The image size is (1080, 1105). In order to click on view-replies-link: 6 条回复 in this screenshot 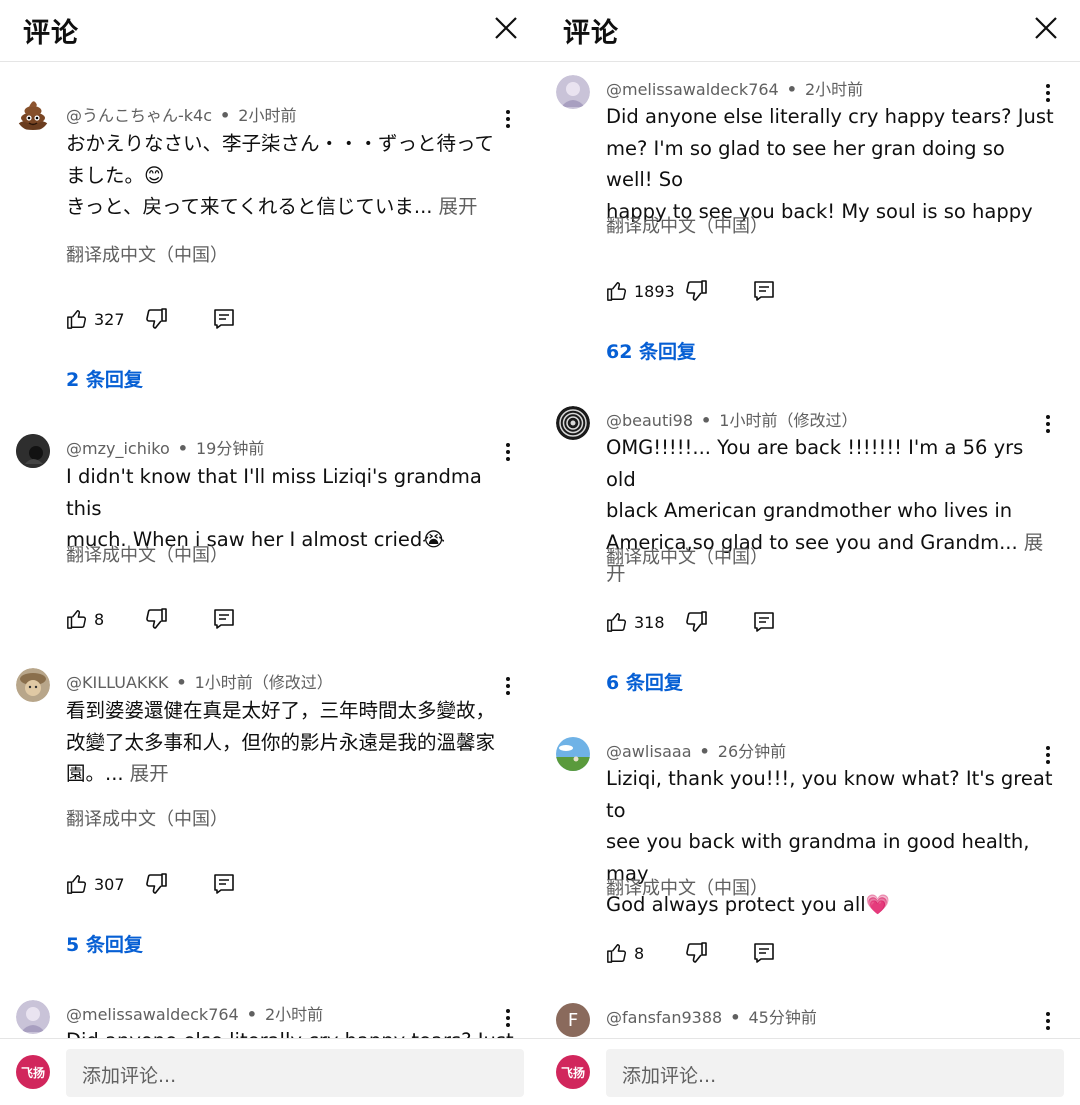, I will do `click(644, 681)`.